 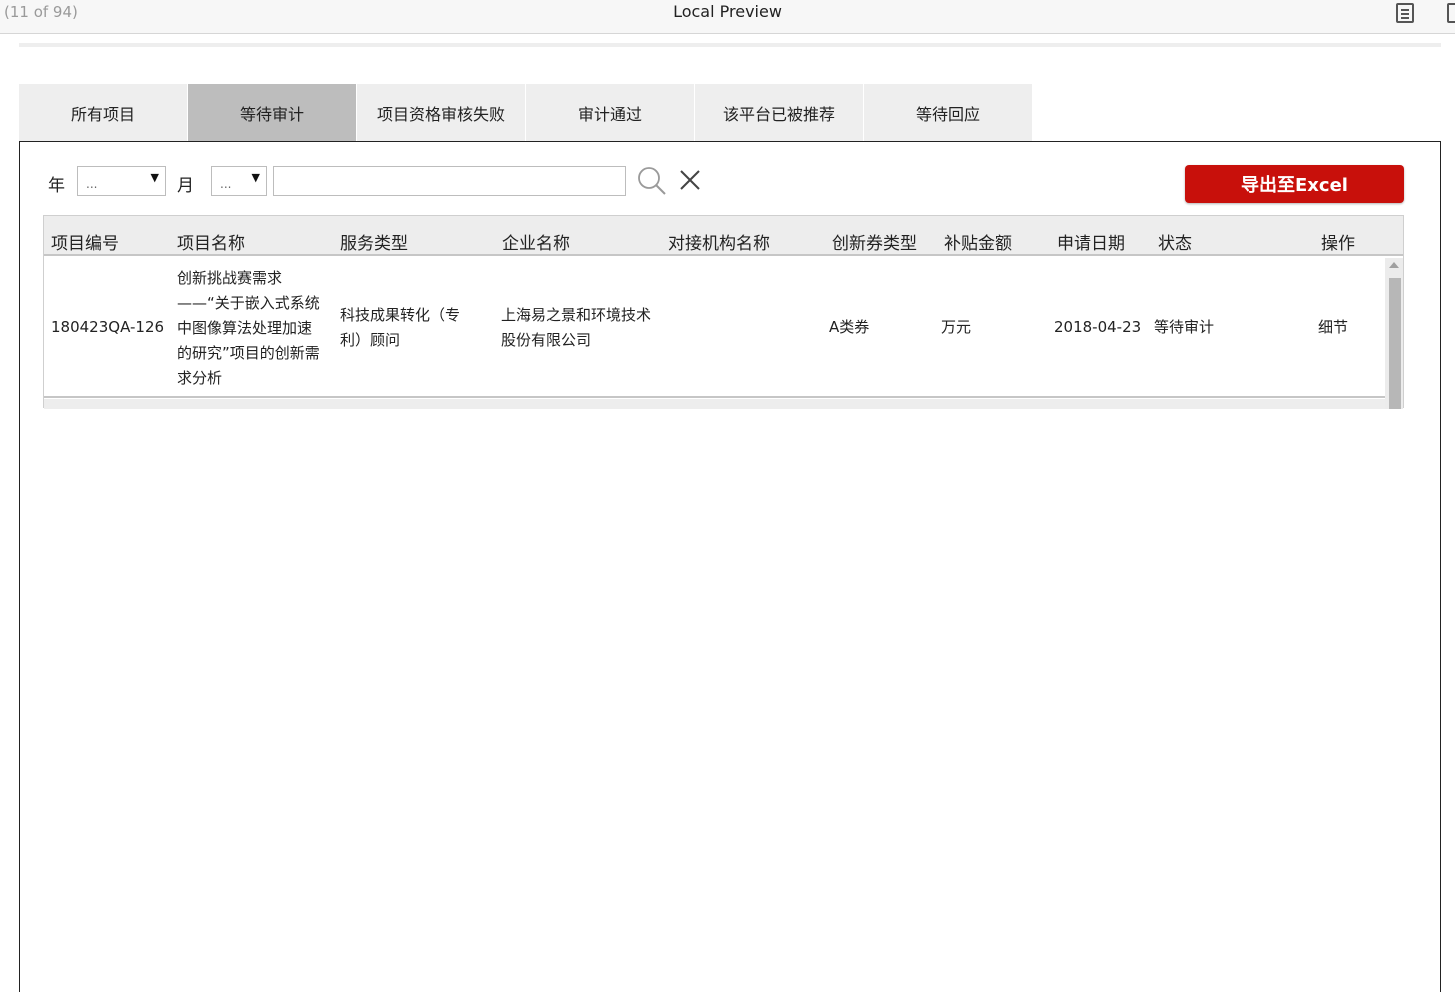 I want to click on details-link: 细节, so click(x=1333, y=327).